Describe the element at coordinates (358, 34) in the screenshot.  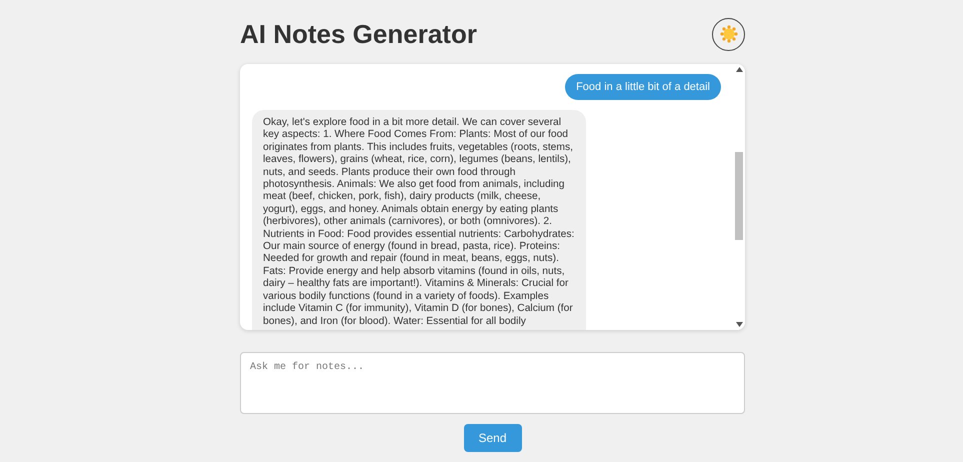
I see `page-title: AI Notes Generator` at that location.